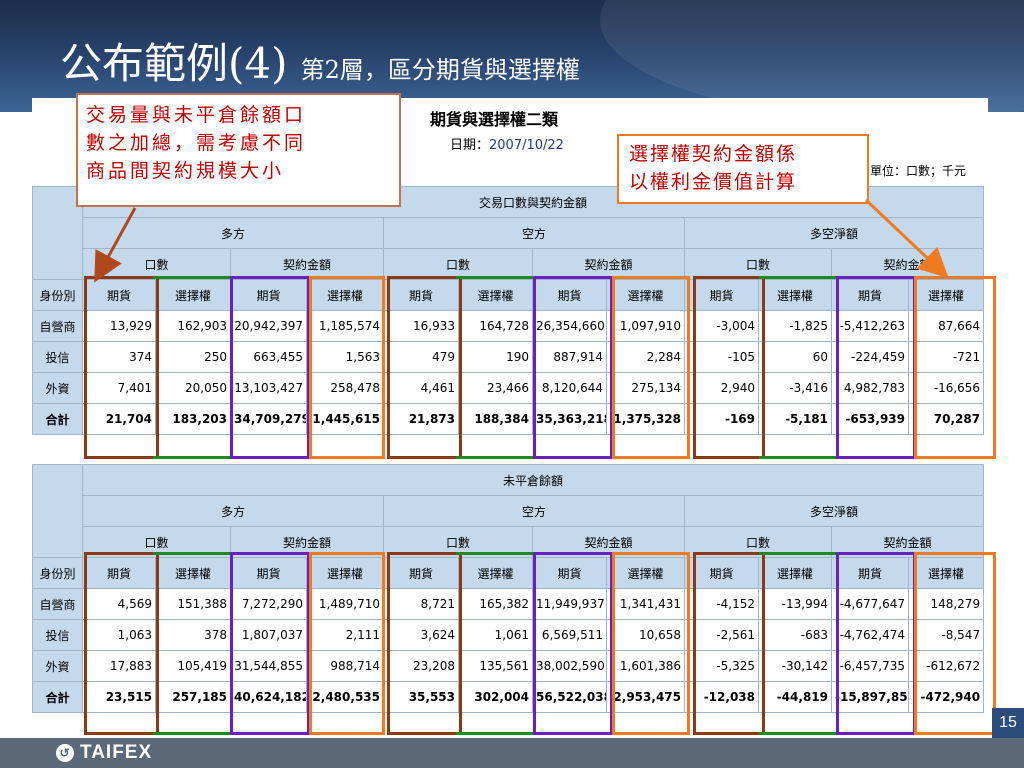  Describe the element at coordinates (870, 357) in the screenshot. I see `table-cell: -224,459` at that location.